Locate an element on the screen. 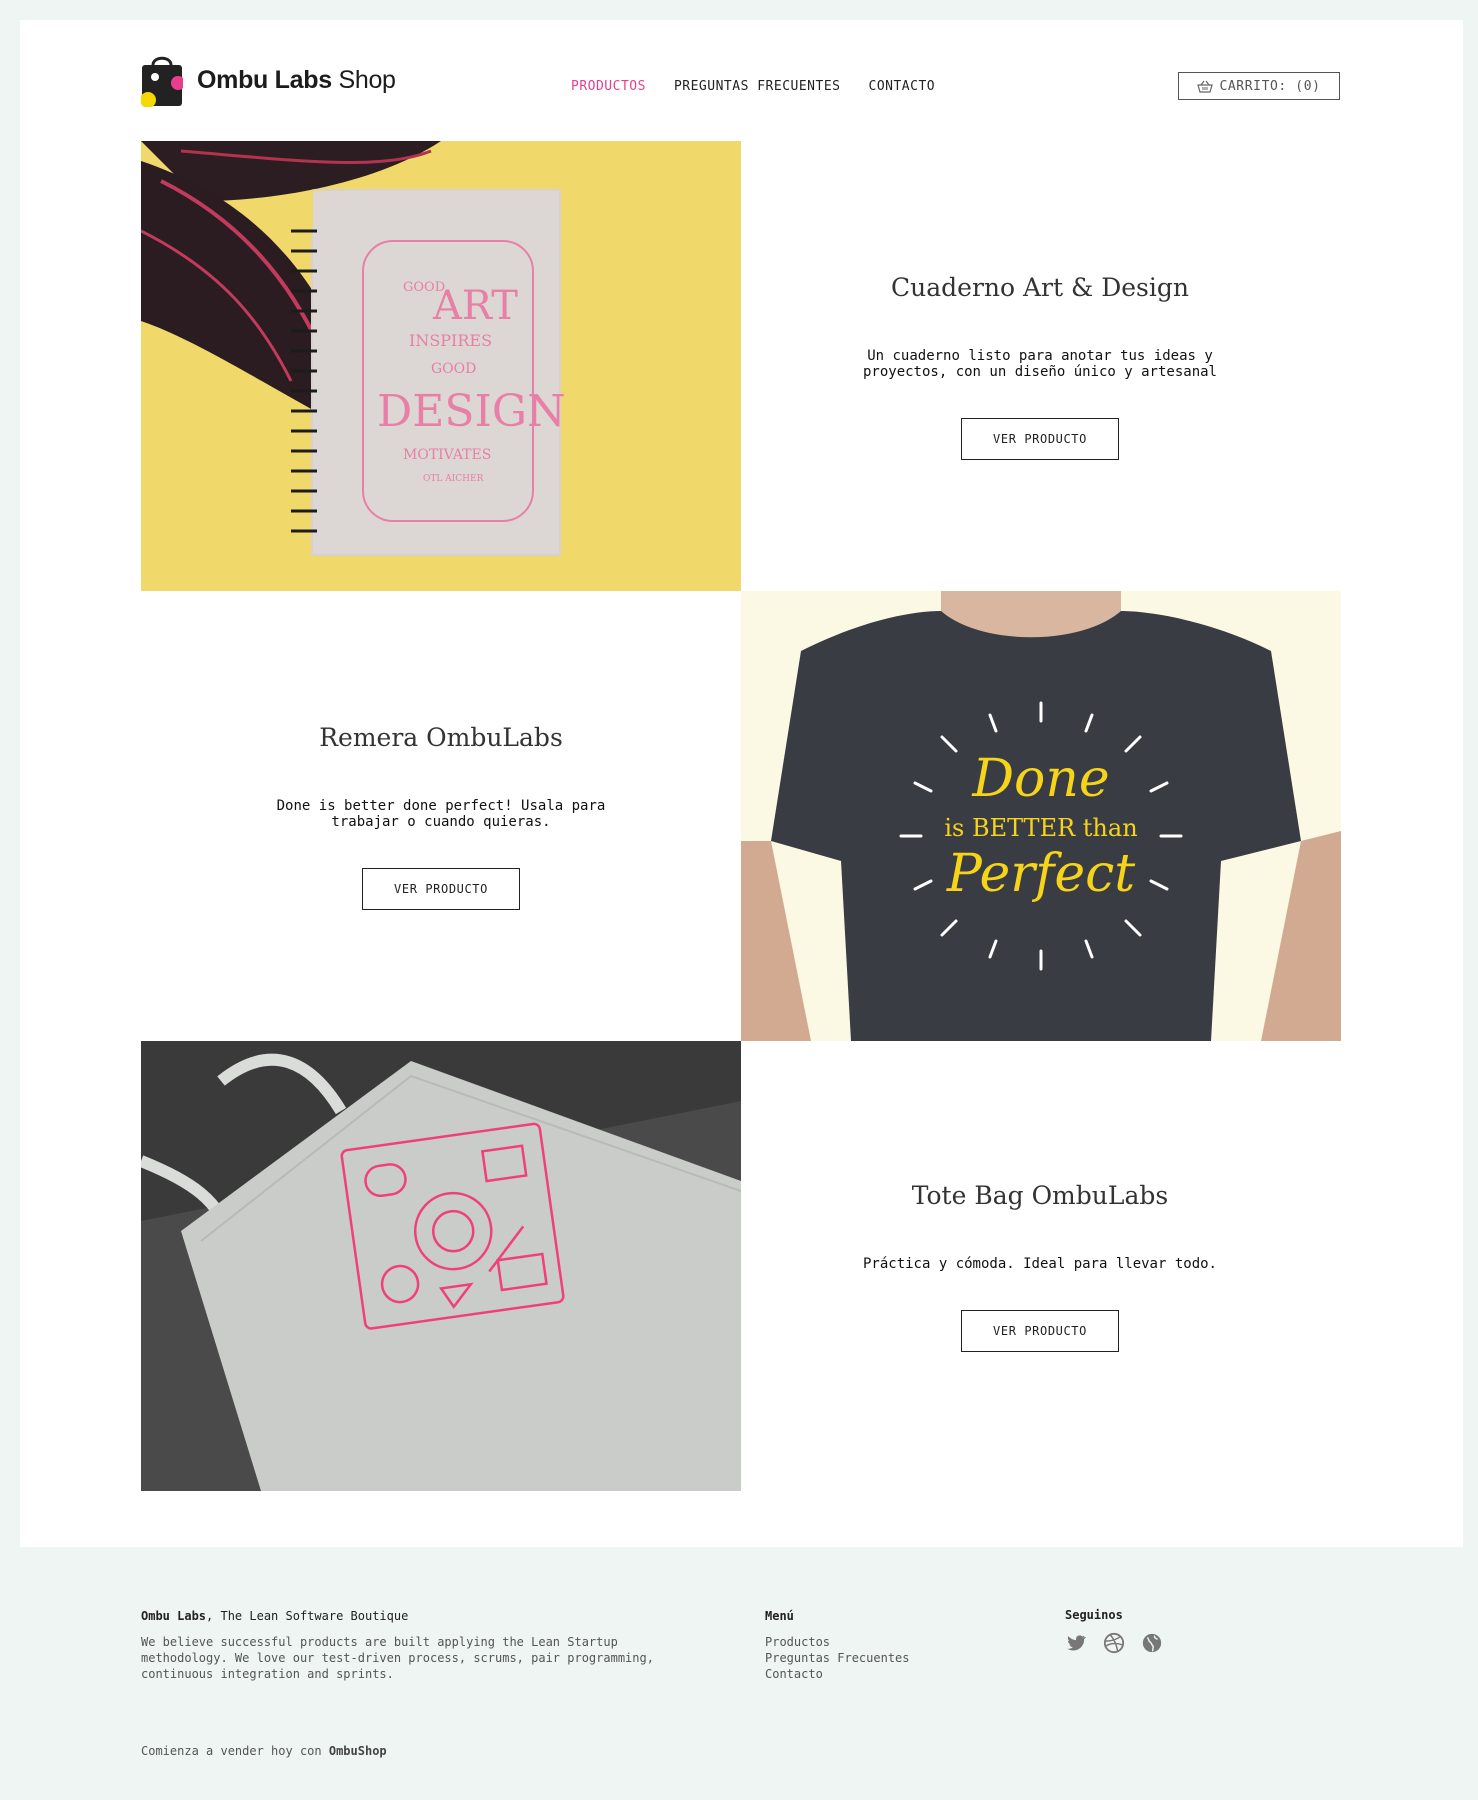 The image size is (1478, 1800). footer-company-line: Ombu Labs, The Lean Software Boutique is located at coordinates (421, 1616).